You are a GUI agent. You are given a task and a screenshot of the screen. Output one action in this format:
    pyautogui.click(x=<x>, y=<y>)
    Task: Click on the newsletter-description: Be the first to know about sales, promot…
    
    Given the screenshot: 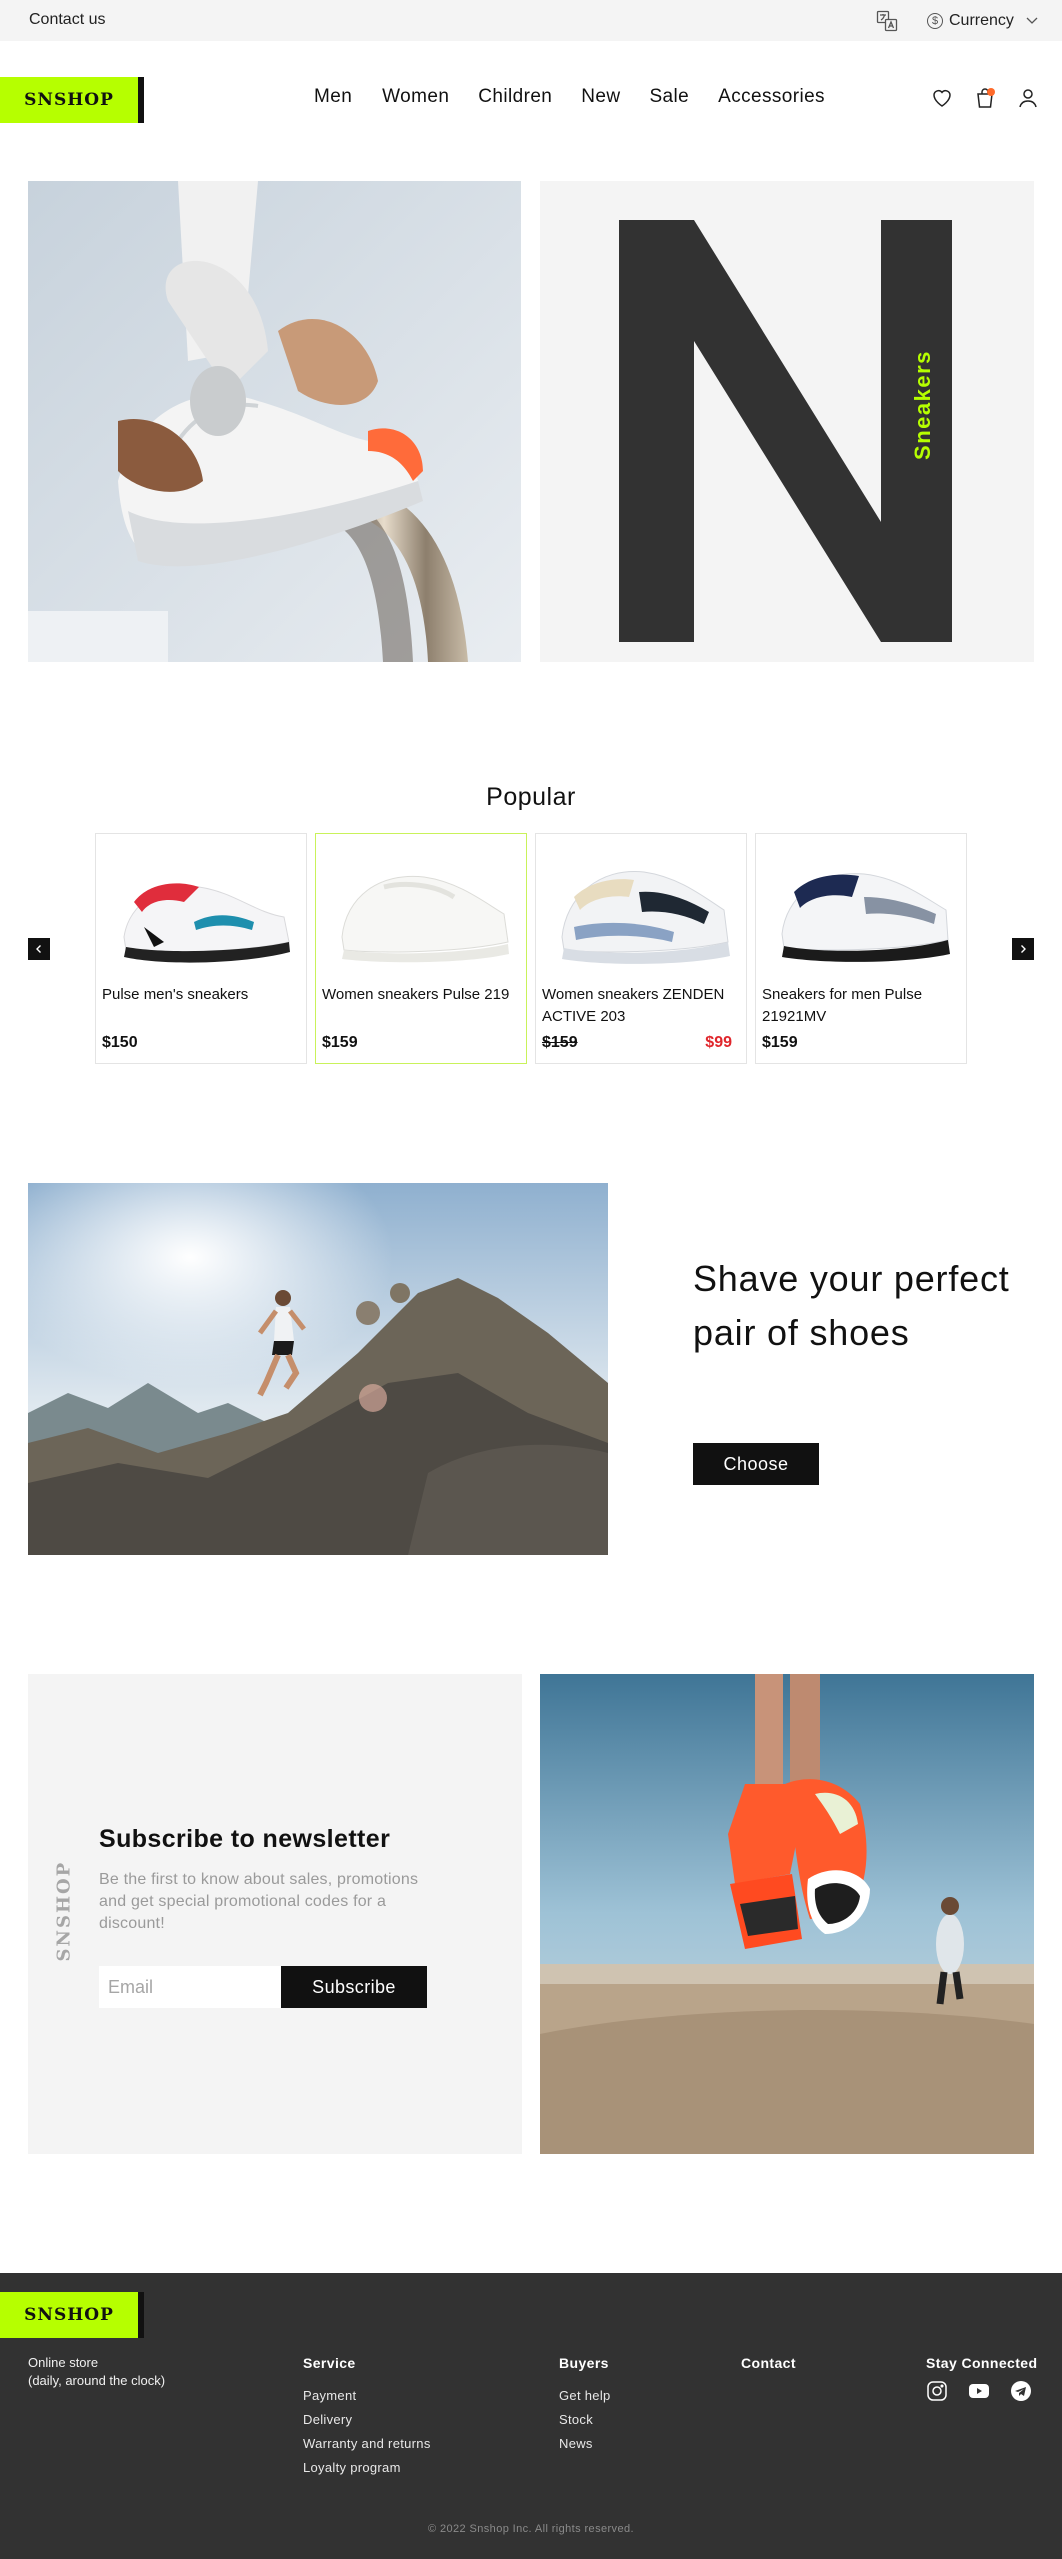 What is the action you would take?
    pyautogui.click(x=259, y=1901)
    